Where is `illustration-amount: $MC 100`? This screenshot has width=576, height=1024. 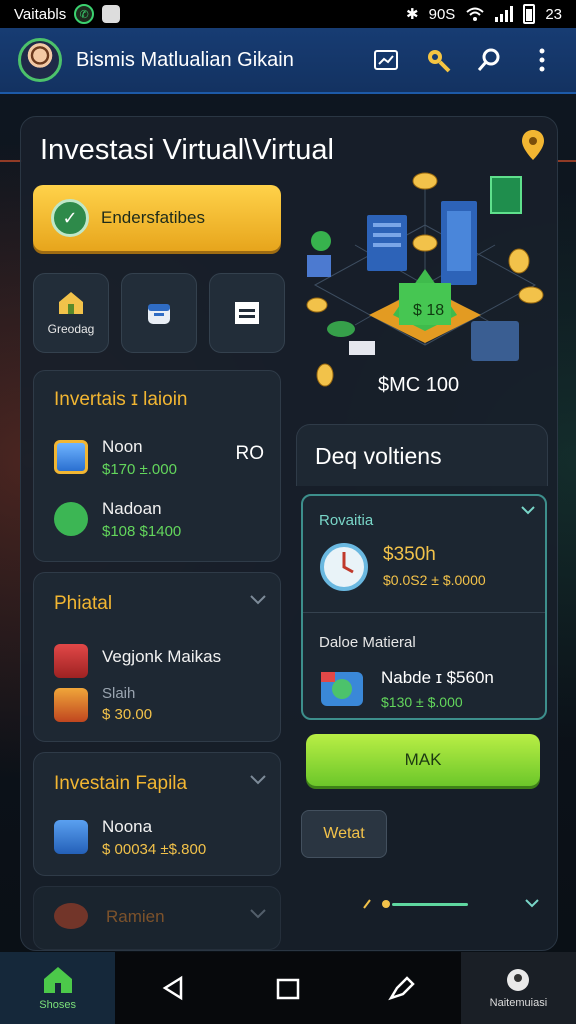
illustration-amount: $MC 100 is located at coordinates (419, 385).